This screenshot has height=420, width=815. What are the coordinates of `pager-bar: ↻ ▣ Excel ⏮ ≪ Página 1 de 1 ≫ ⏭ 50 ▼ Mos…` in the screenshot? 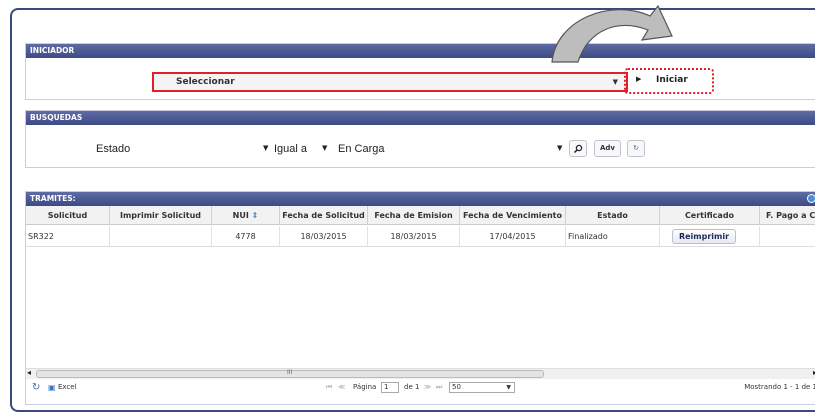 It's located at (420, 390).